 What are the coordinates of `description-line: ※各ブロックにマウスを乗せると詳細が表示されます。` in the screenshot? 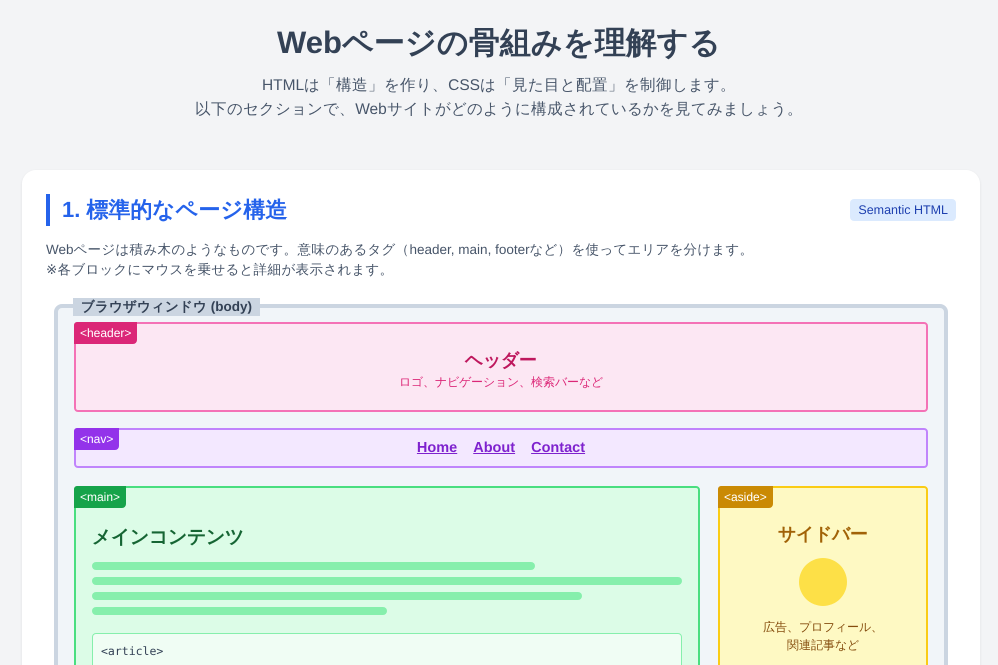 It's located at (220, 270).